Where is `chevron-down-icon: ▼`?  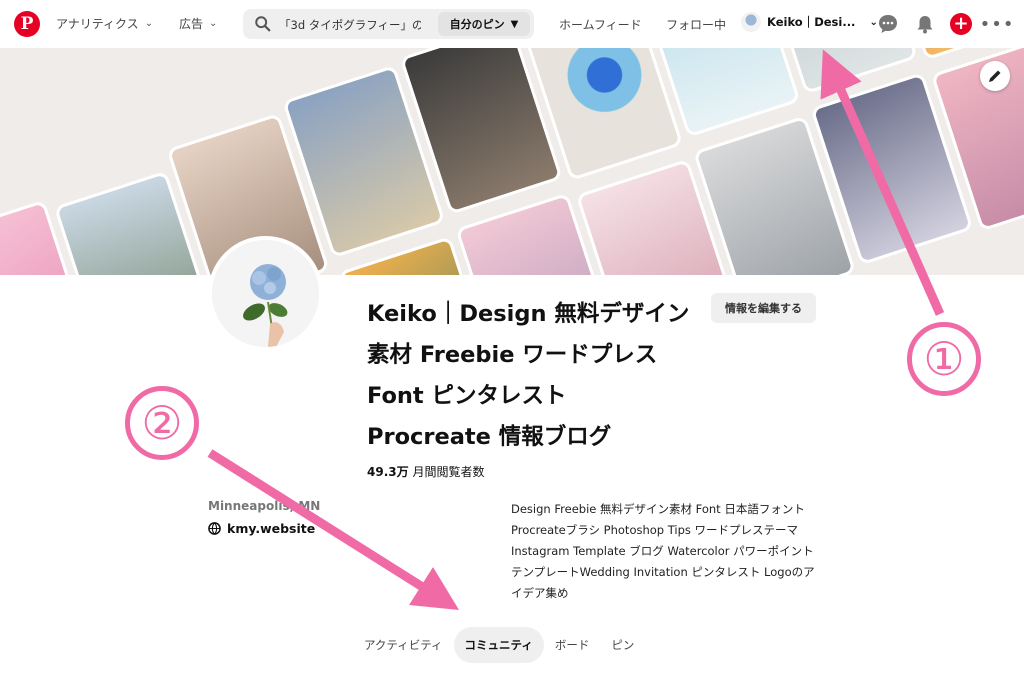 chevron-down-icon: ▼ is located at coordinates (514, 24).